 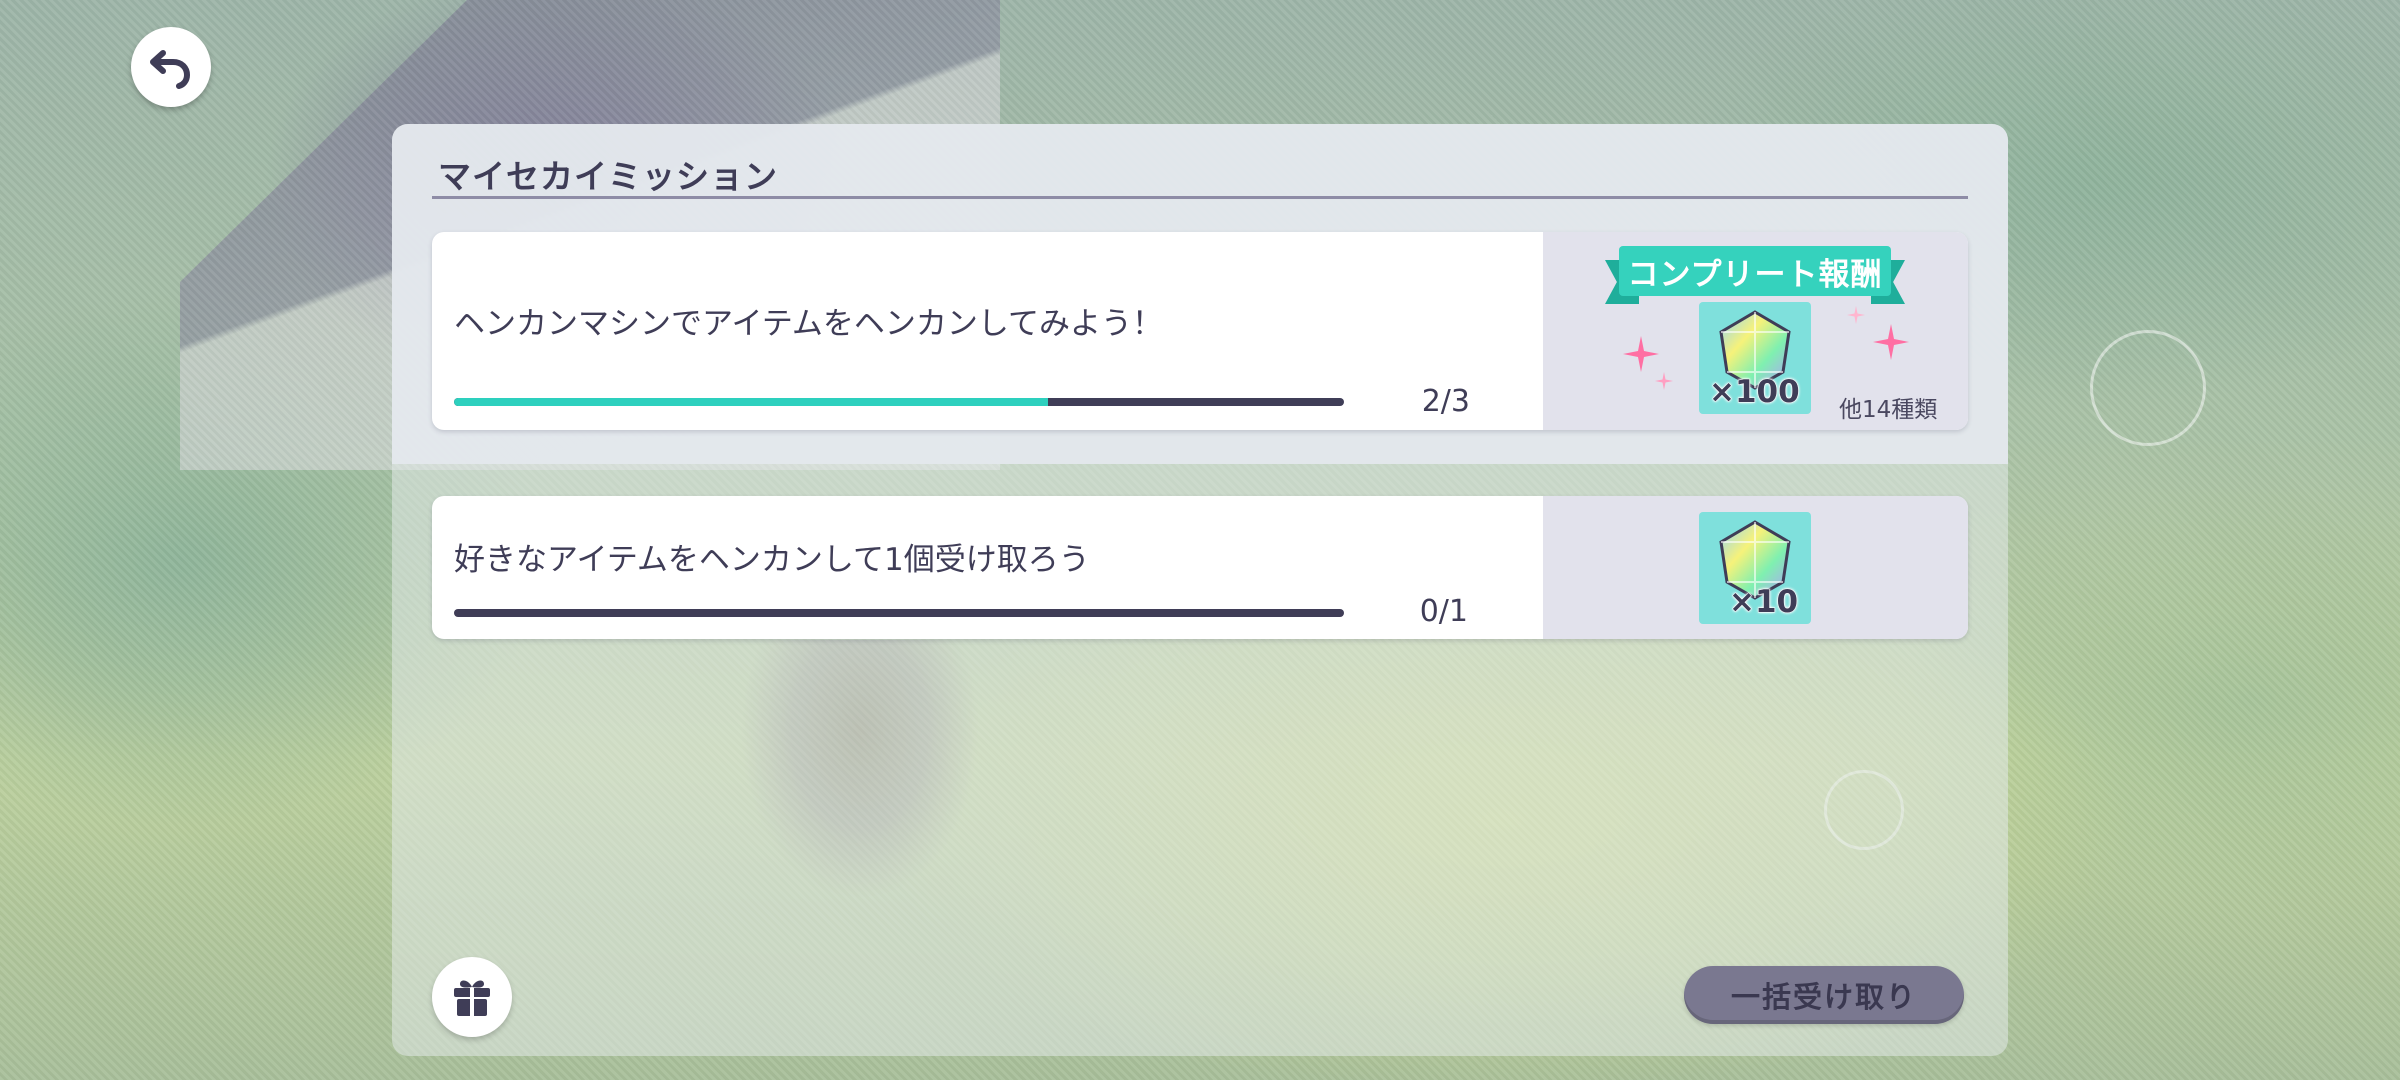 What do you see at coordinates (1755, 567) in the screenshot?
I see `mission-reward: ×10` at bounding box center [1755, 567].